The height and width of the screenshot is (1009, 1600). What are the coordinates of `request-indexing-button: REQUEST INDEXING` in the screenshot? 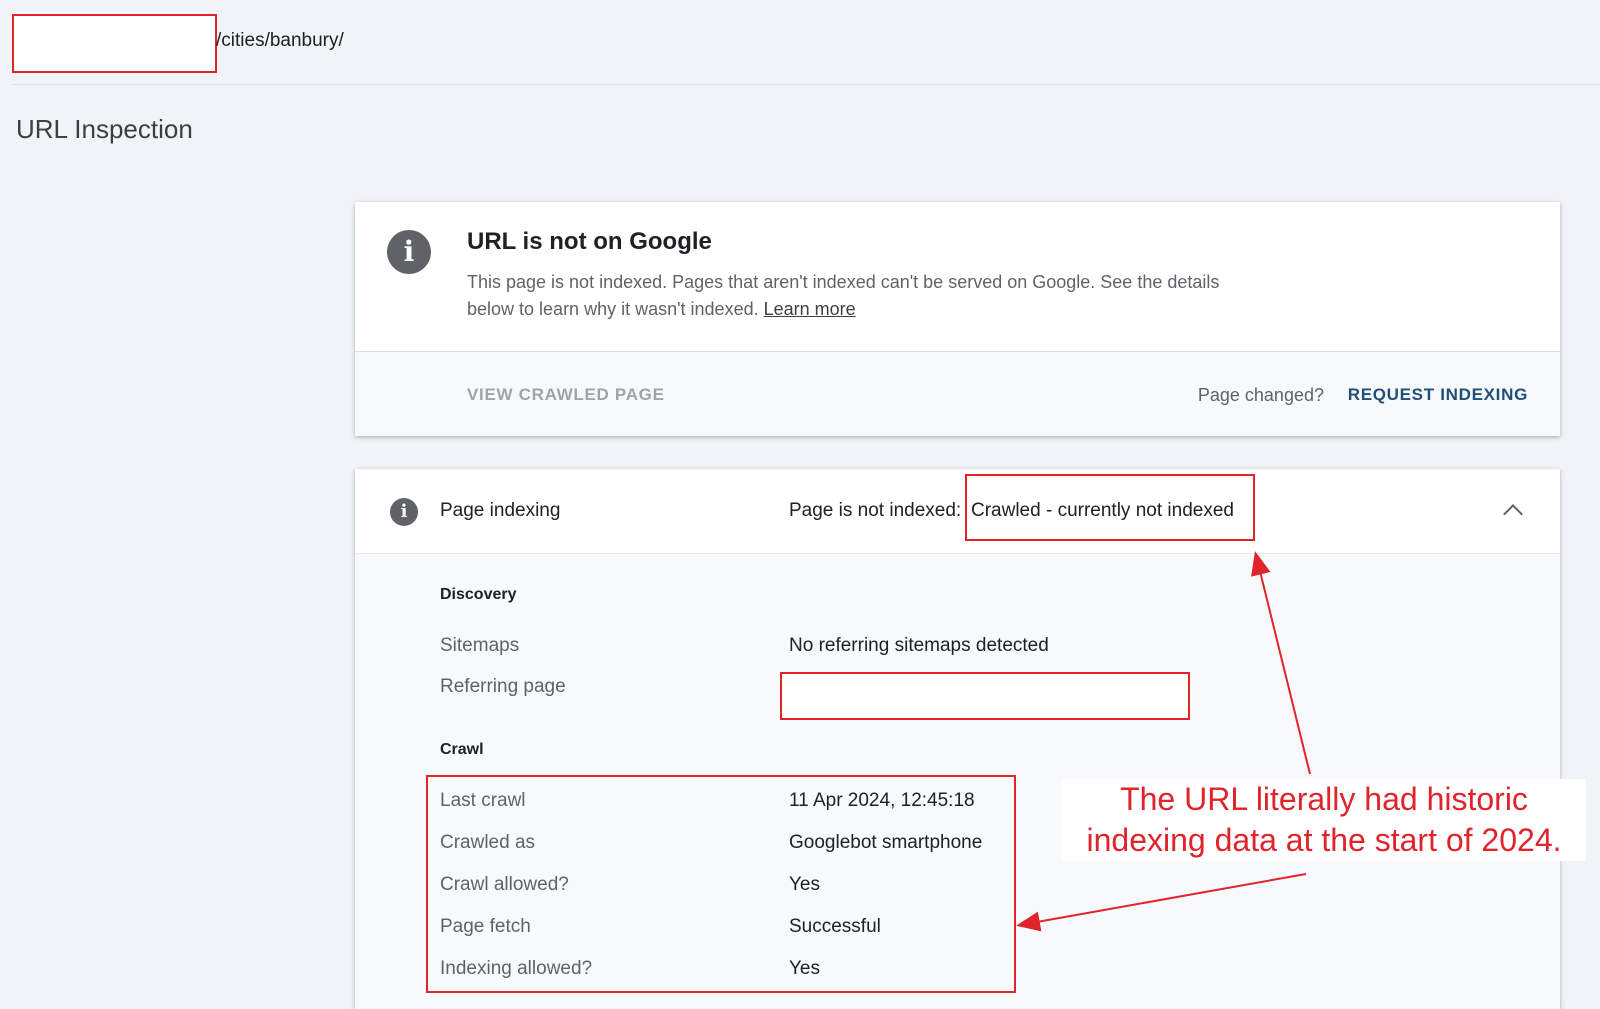 It's located at (1438, 395).